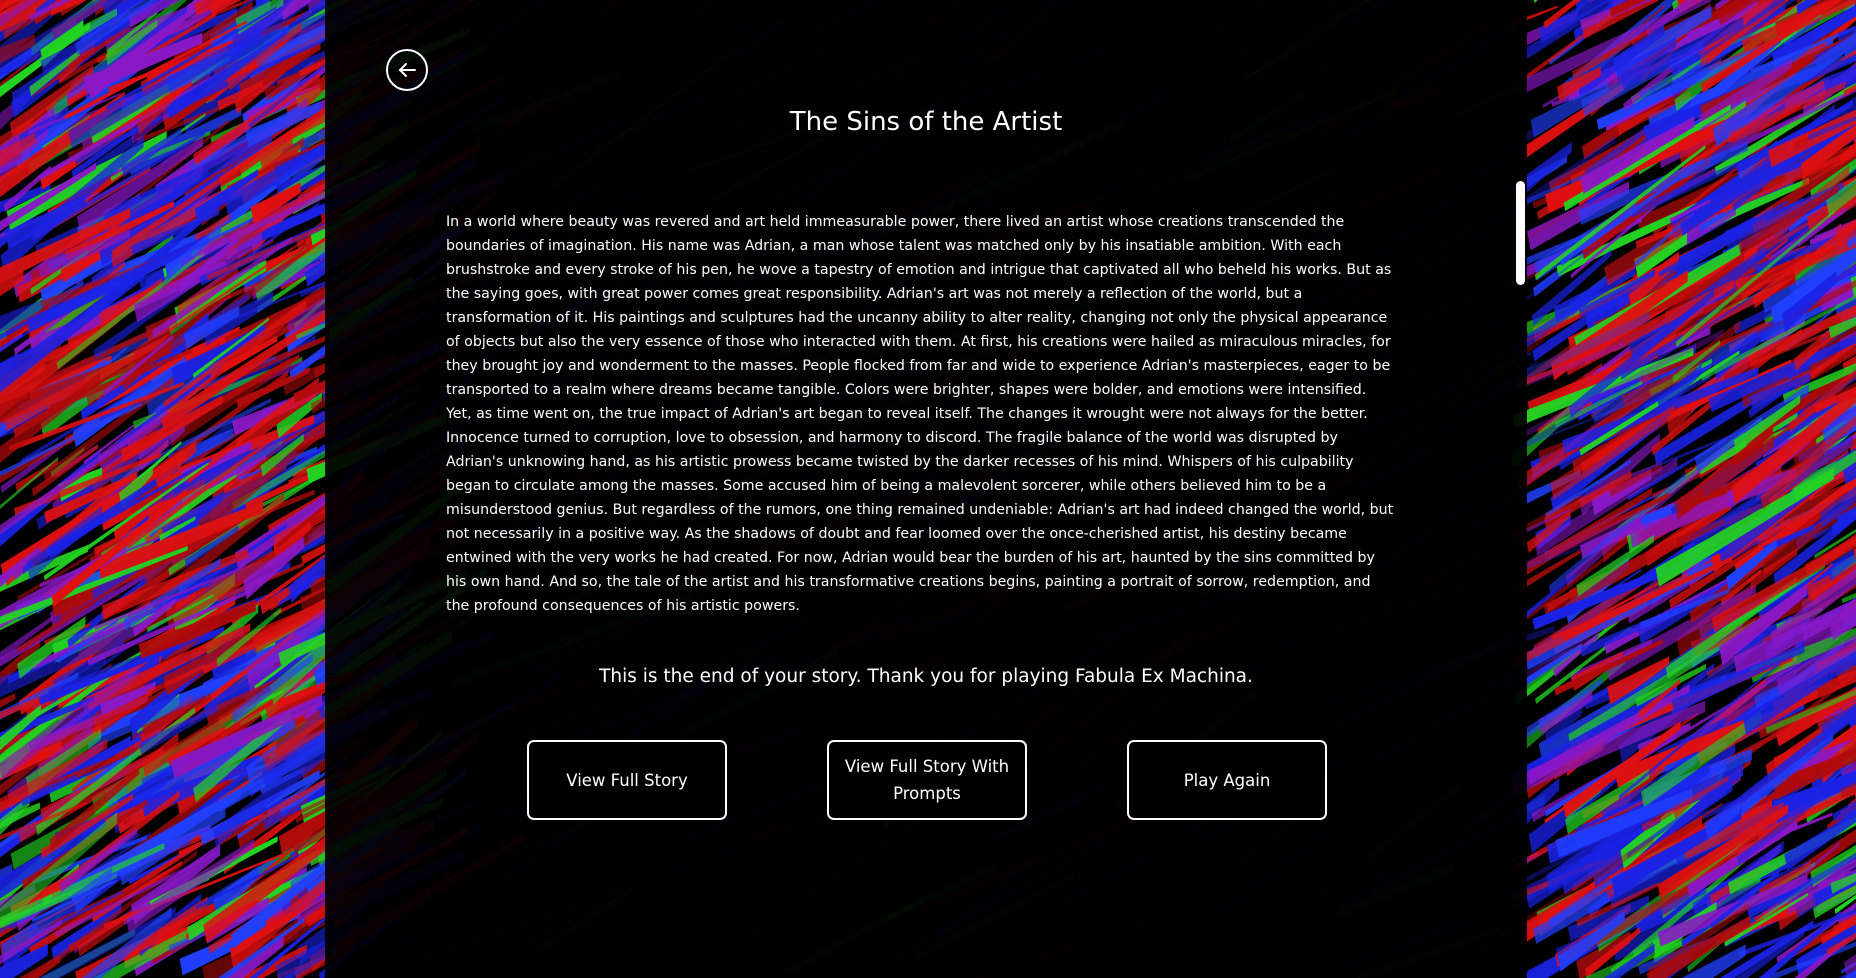 The width and height of the screenshot is (1856, 978). Describe the element at coordinates (1227, 780) in the screenshot. I see `play-again-button: Play Again` at that location.